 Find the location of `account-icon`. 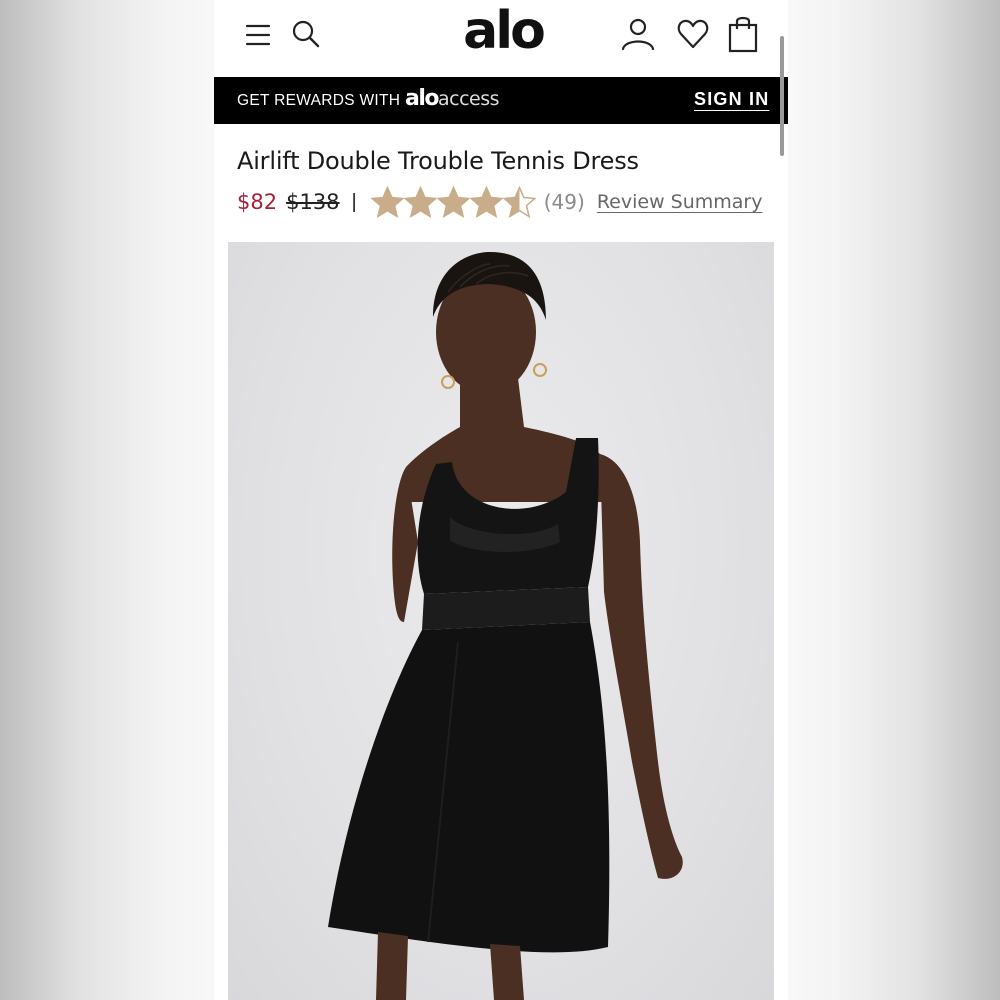

account-icon is located at coordinates (638, 34).